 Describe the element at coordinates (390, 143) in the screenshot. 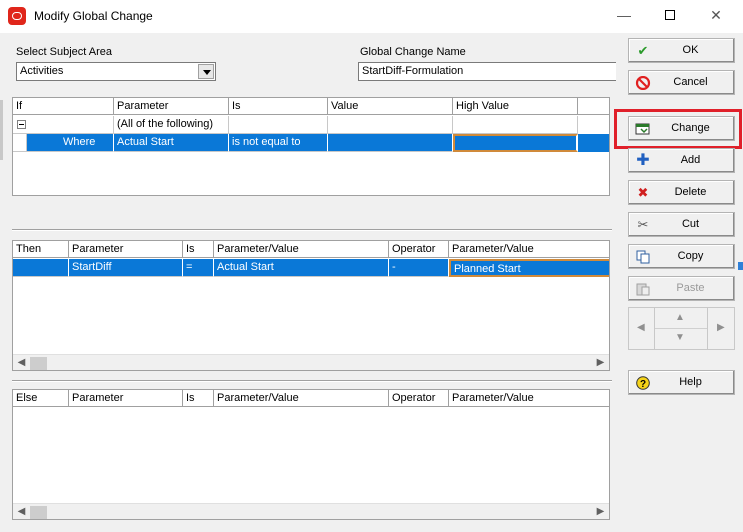

I see `value-cell` at that location.